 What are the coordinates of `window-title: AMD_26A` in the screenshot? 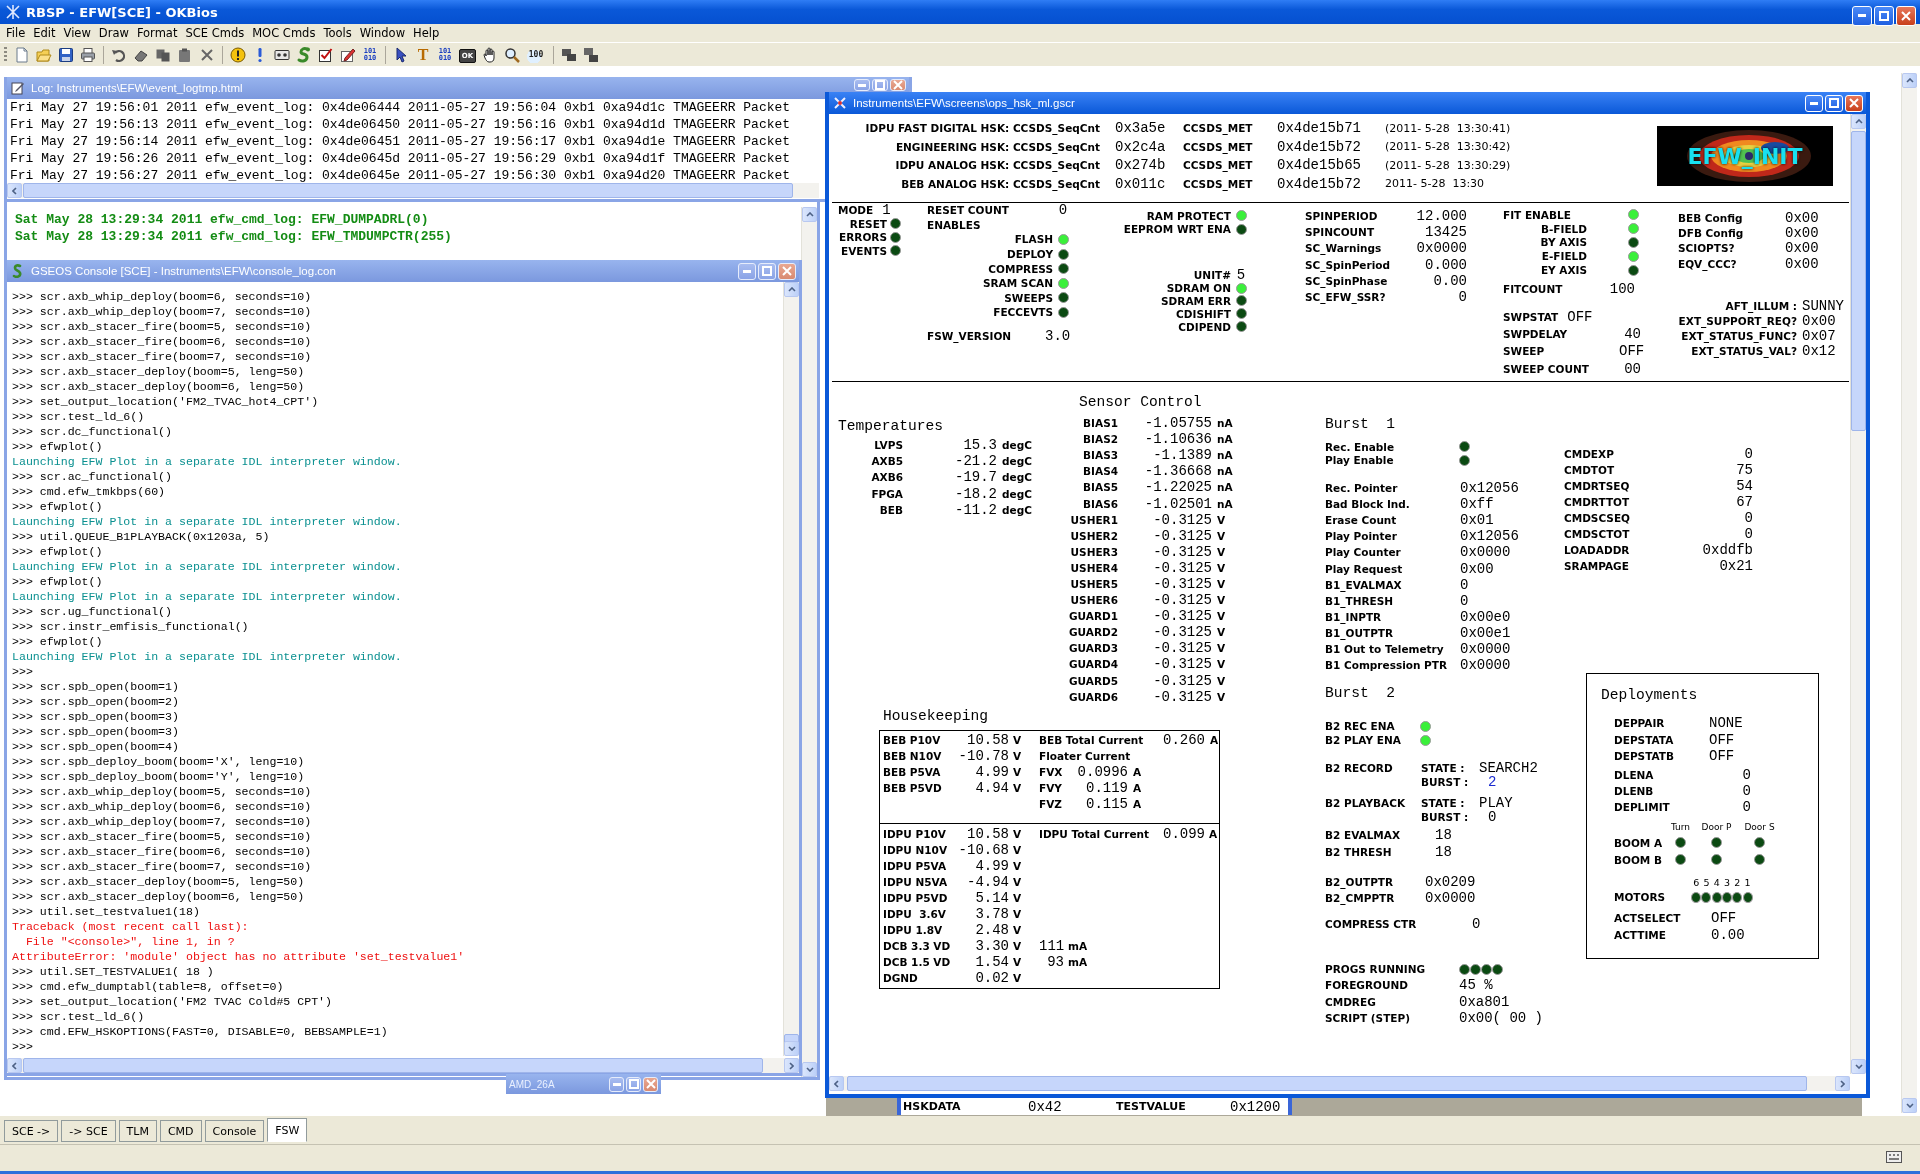 It's located at (532, 1084).